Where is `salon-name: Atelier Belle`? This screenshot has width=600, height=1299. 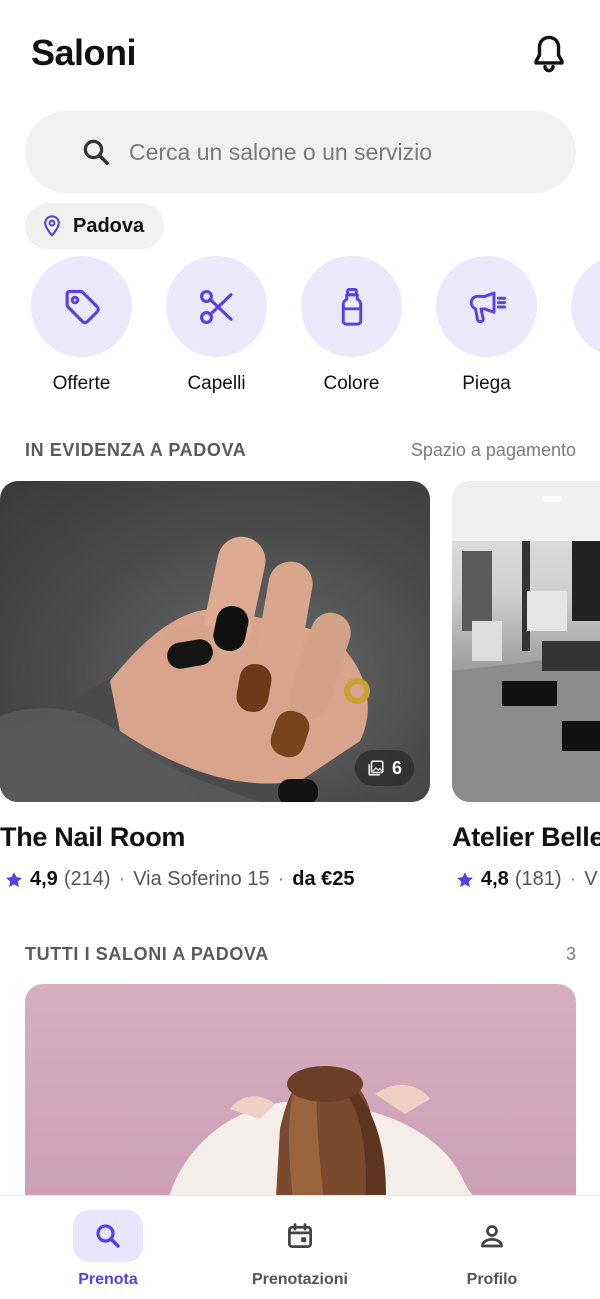 salon-name: Atelier Belle is located at coordinates (526, 837).